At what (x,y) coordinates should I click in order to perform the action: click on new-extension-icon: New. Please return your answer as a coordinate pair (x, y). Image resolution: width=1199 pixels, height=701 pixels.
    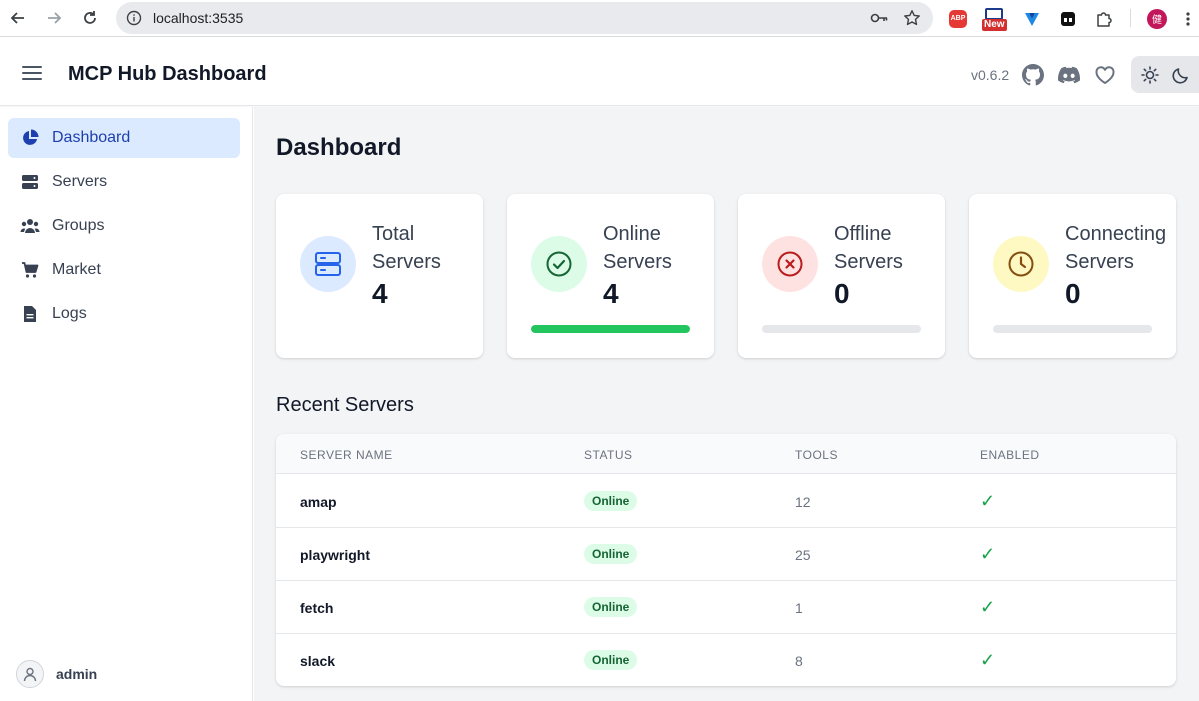
    Looking at the image, I should click on (995, 18).